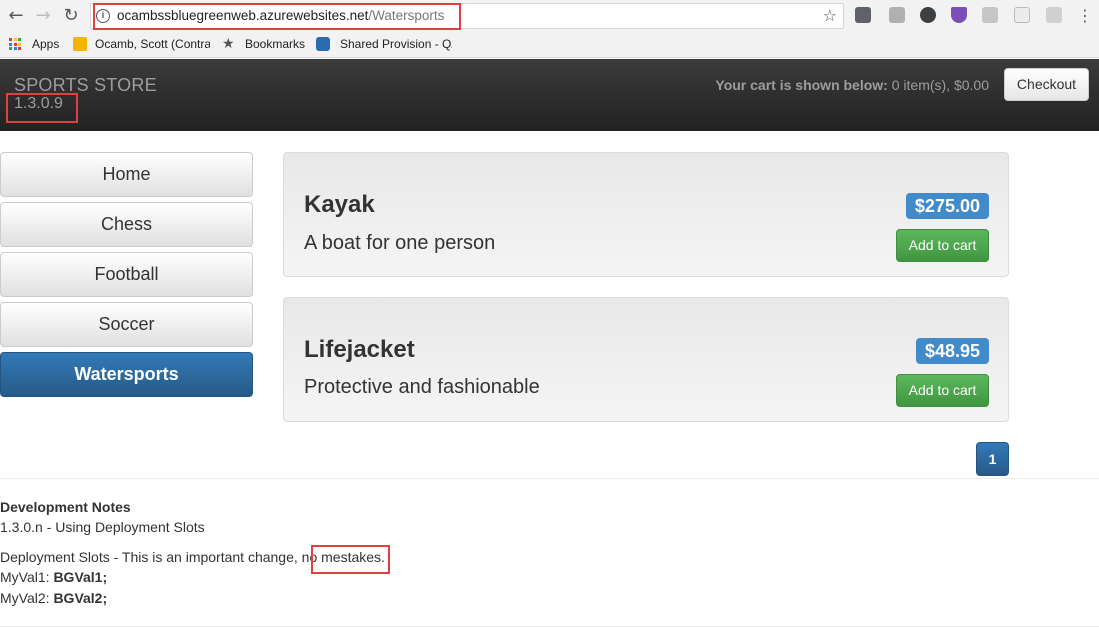  What do you see at coordinates (396, 44) in the screenshot?
I see `bookmark-shared-provision: Shared Provision - QA` at bounding box center [396, 44].